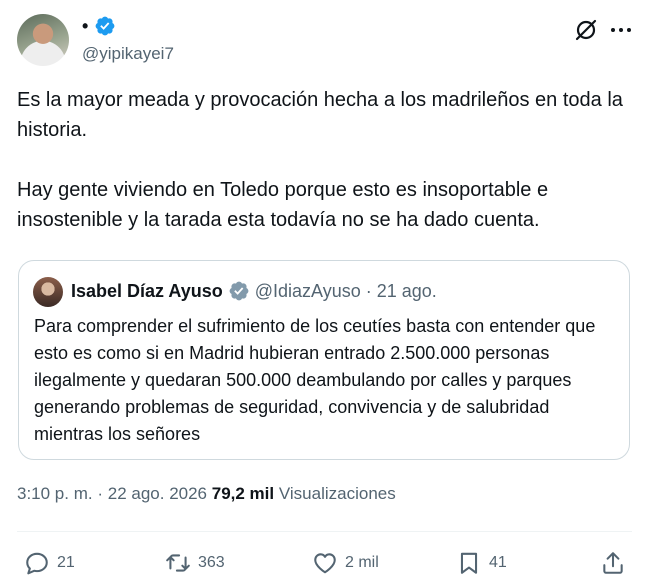  Describe the element at coordinates (105, 26) in the screenshot. I see `verified-badge-icon` at that location.